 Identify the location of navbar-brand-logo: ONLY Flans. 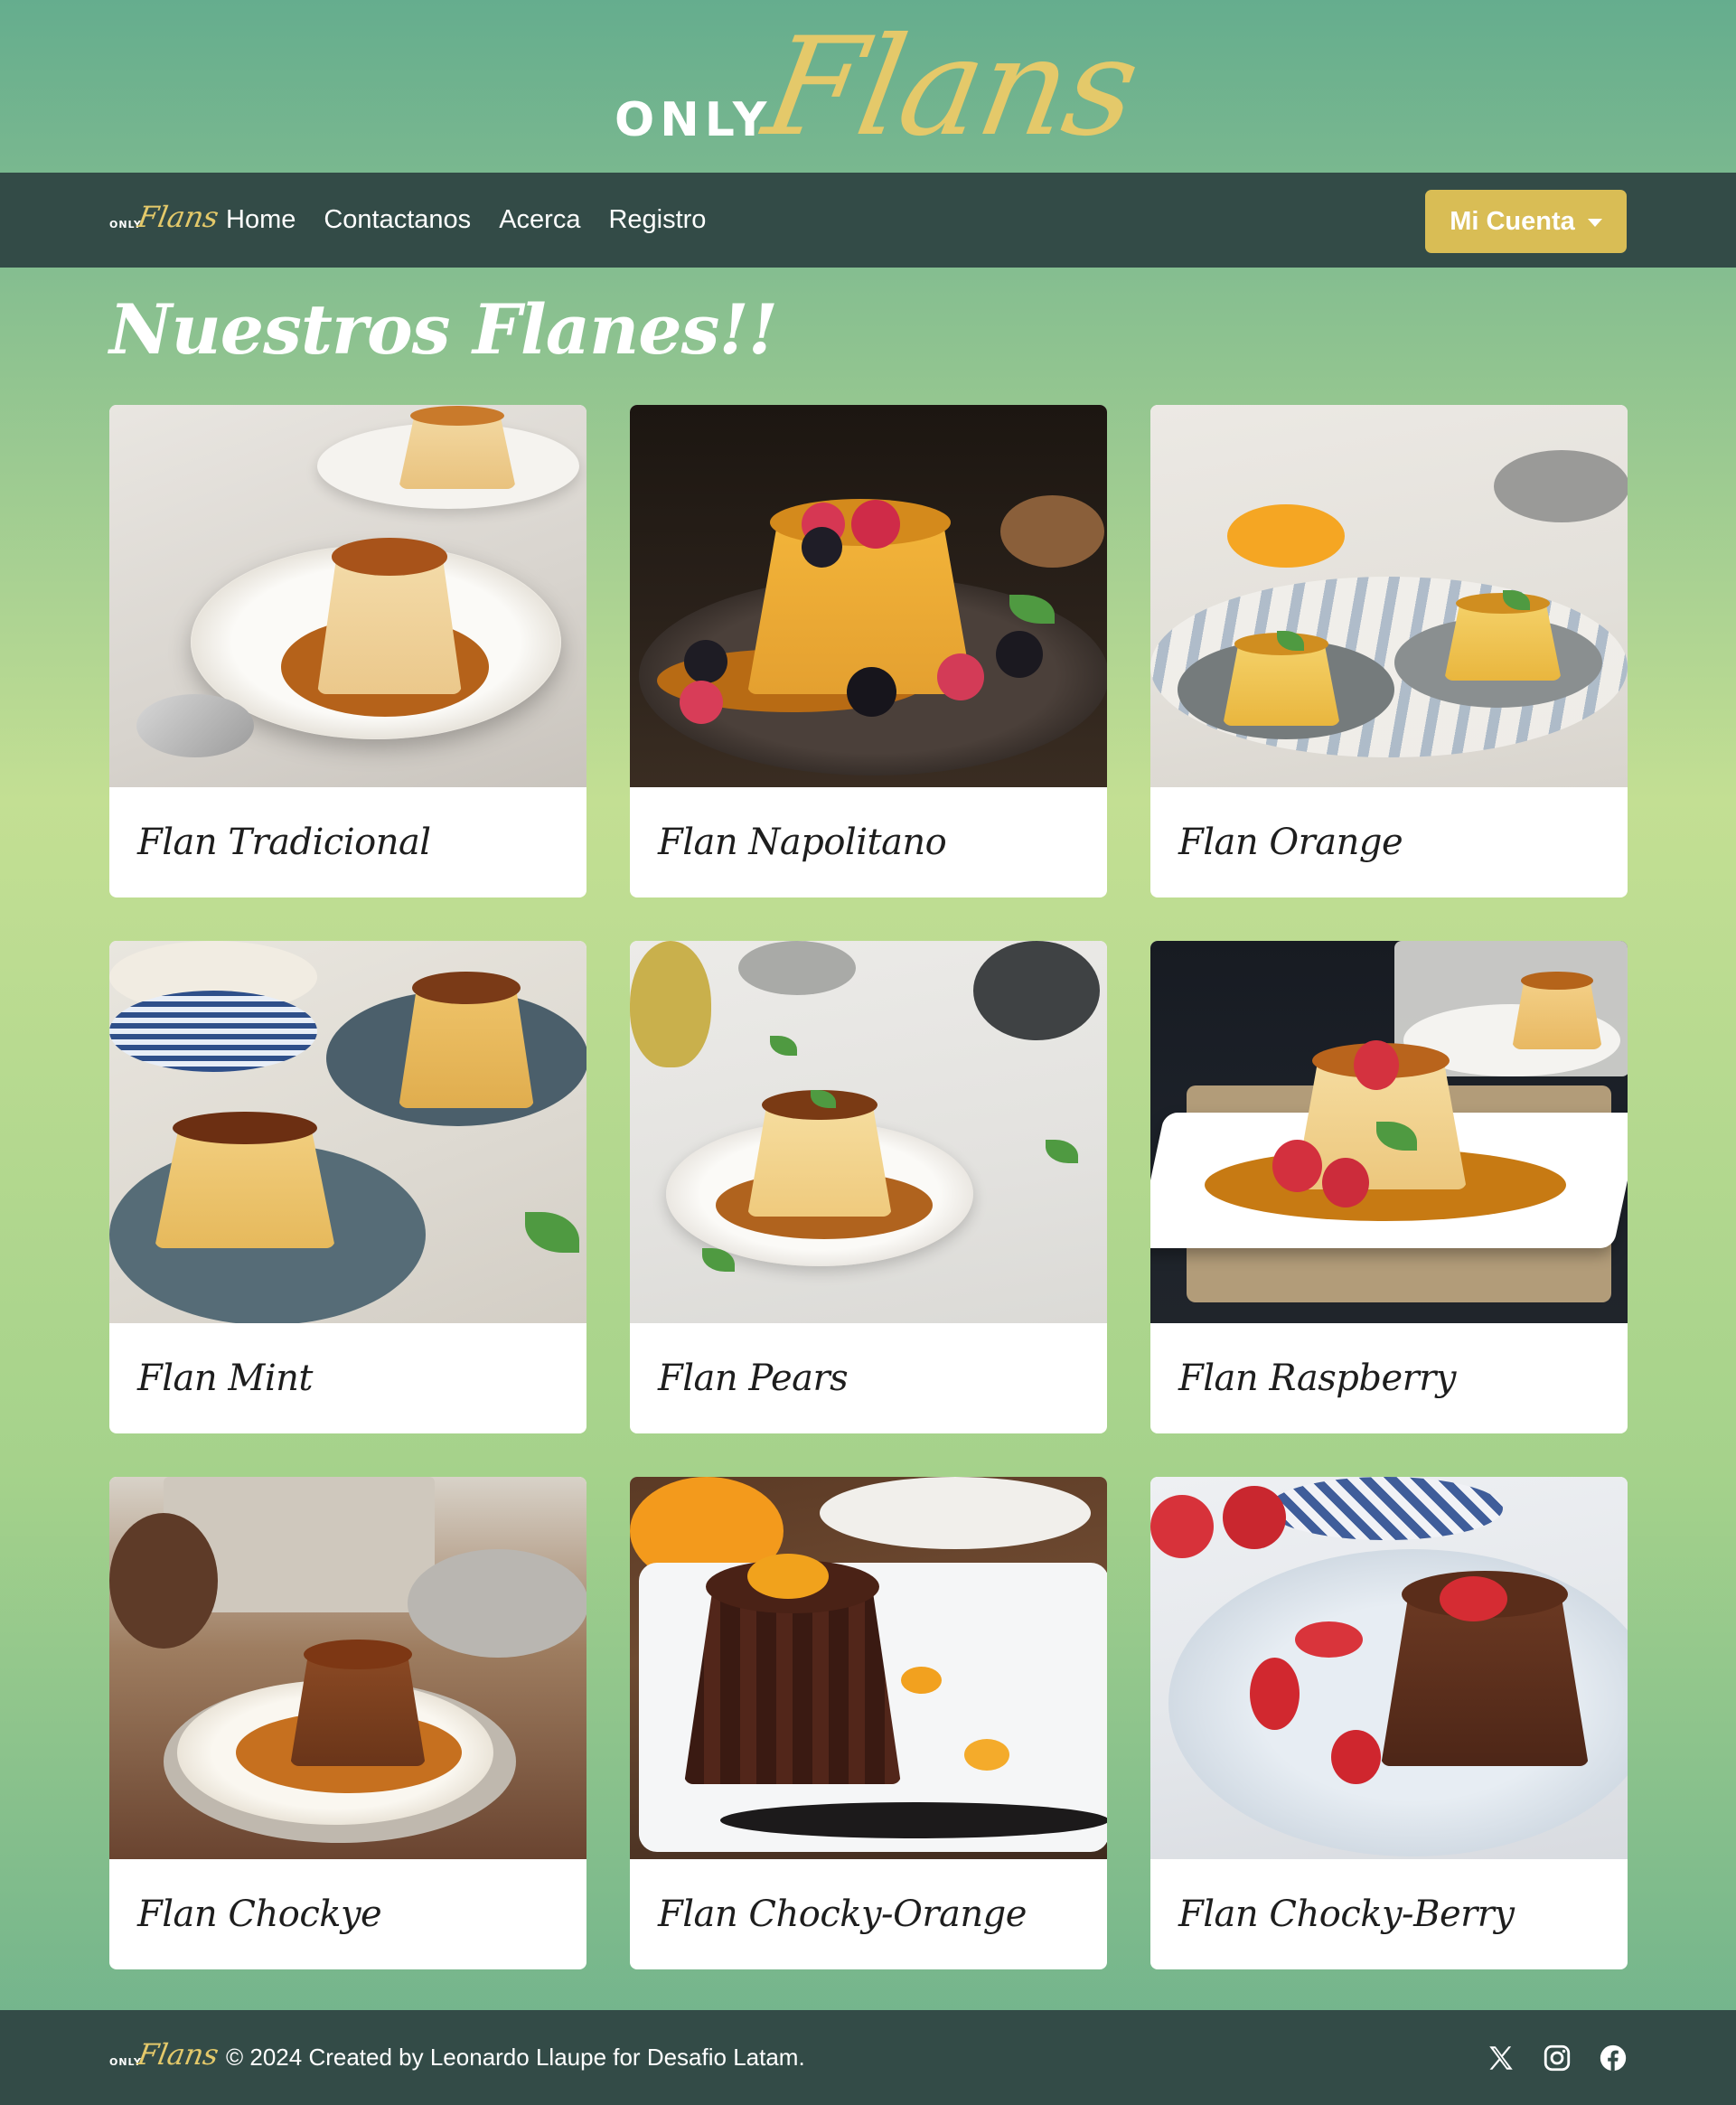
(165, 219).